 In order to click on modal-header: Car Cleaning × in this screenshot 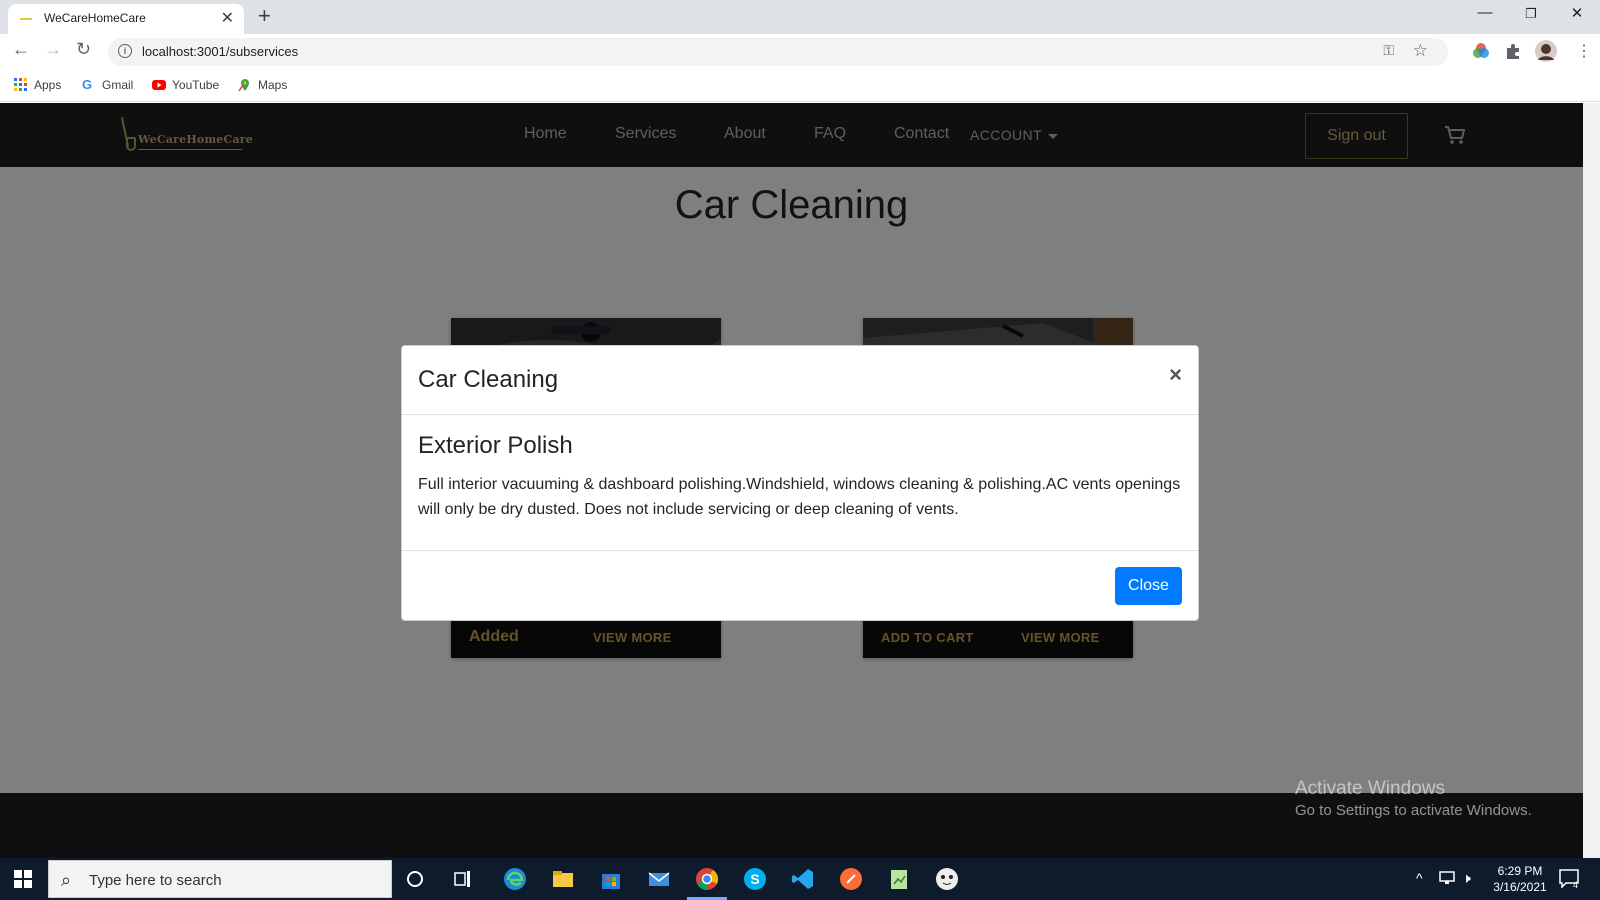, I will do `click(800, 380)`.